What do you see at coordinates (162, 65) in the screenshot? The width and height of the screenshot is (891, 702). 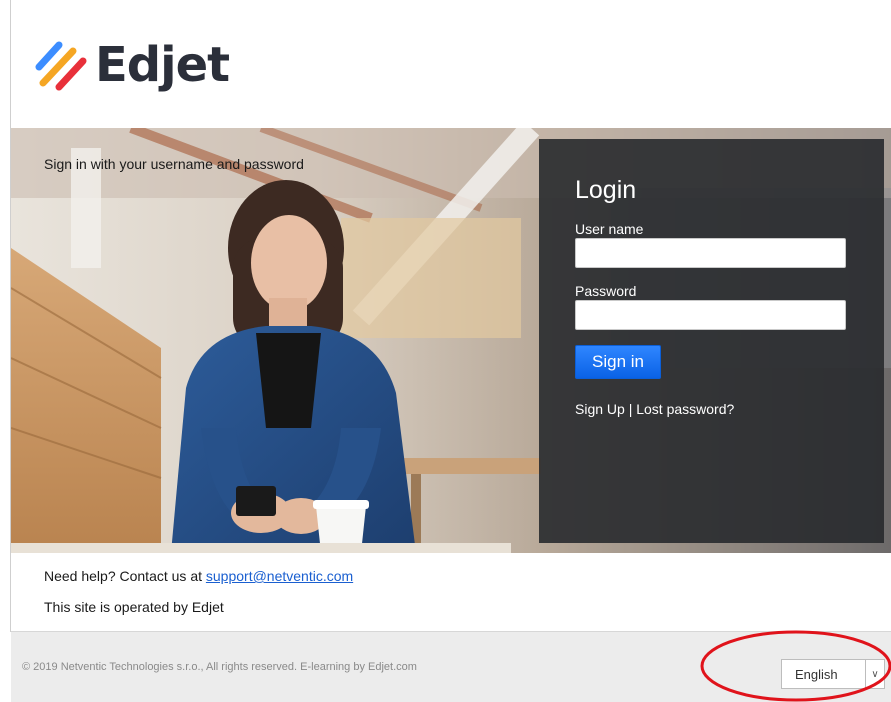 I see `logo-wordmark: Edjet` at bounding box center [162, 65].